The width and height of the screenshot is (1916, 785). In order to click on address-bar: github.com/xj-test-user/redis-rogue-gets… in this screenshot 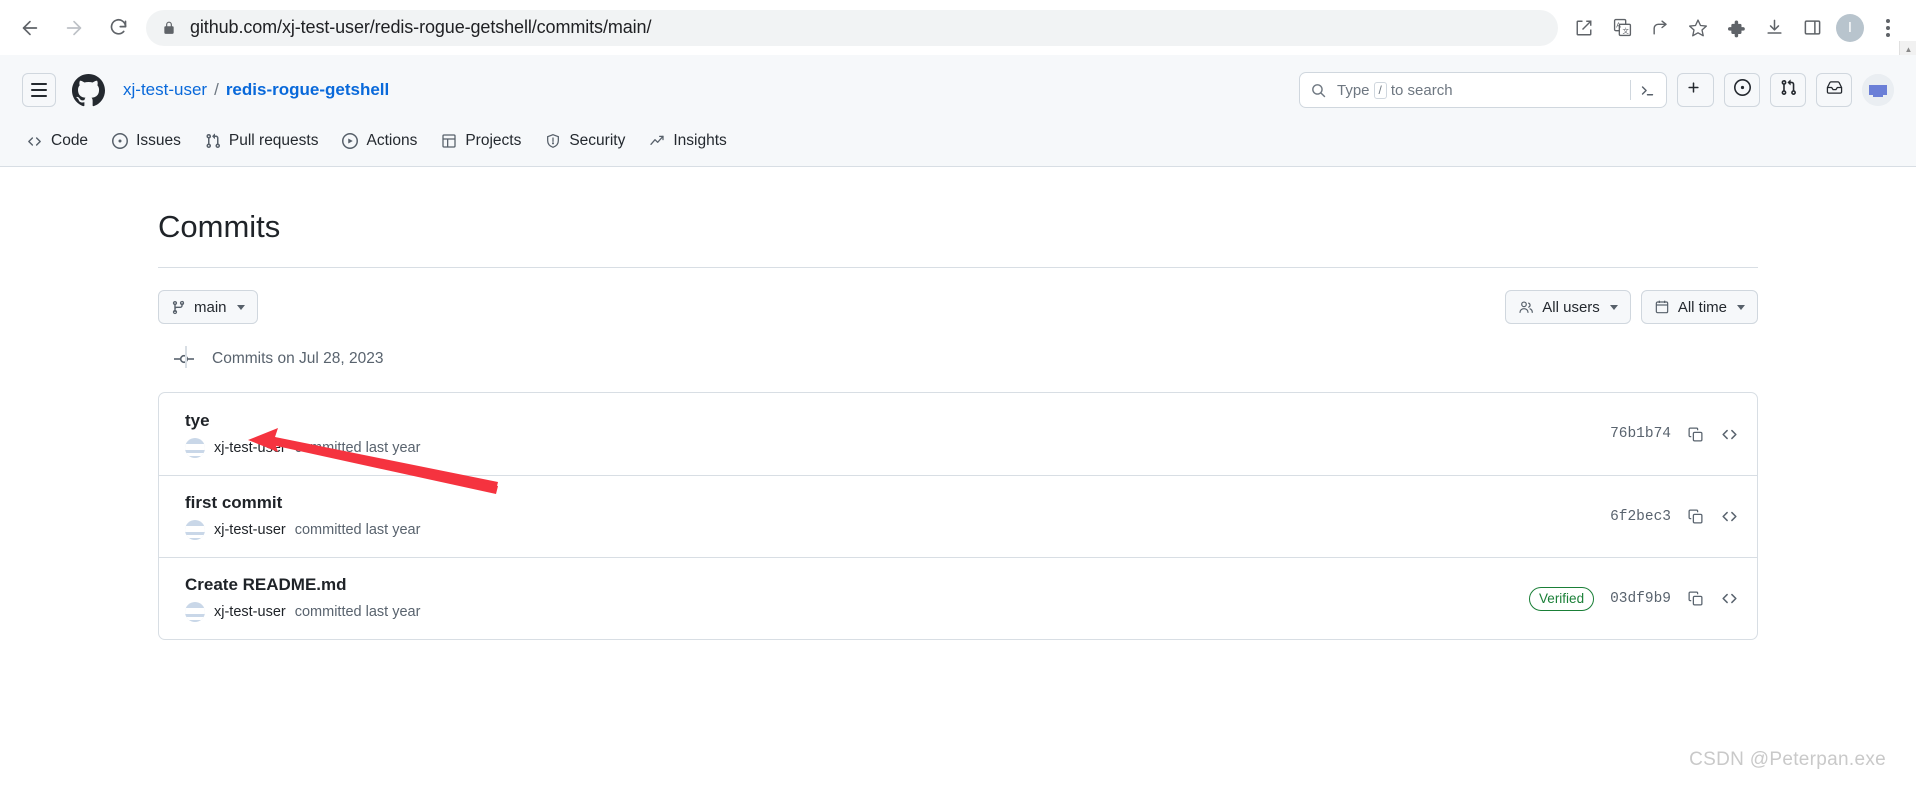, I will do `click(852, 27)`.